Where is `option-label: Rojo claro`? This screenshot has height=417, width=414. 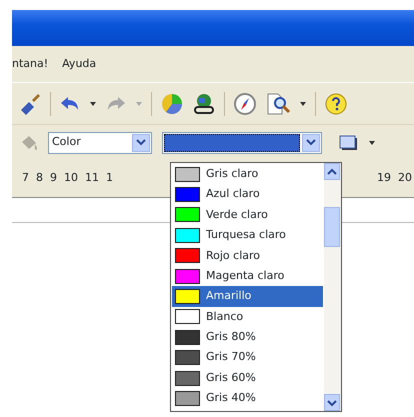 option-label: Rojo claro is located at coordinates (233, 256).